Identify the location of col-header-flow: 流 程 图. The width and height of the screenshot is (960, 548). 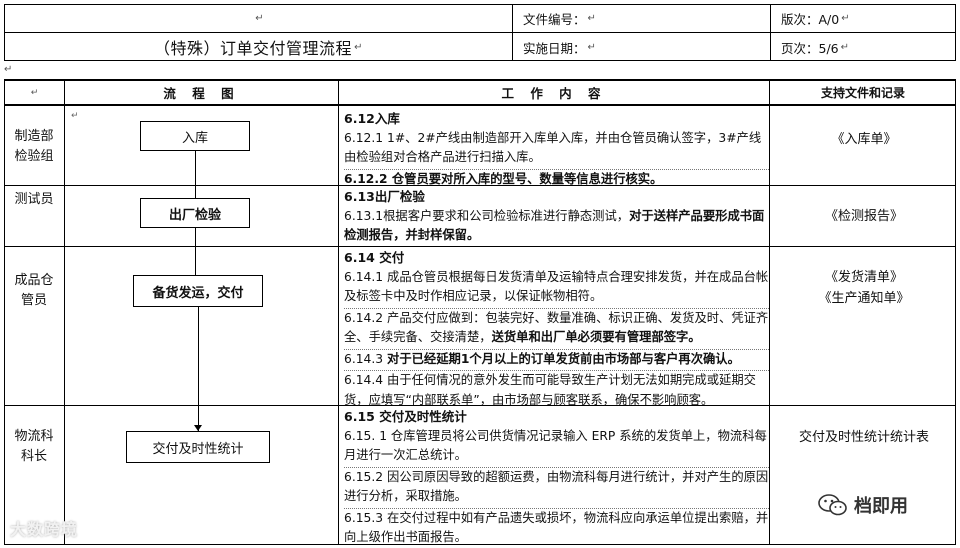
(201, 93).